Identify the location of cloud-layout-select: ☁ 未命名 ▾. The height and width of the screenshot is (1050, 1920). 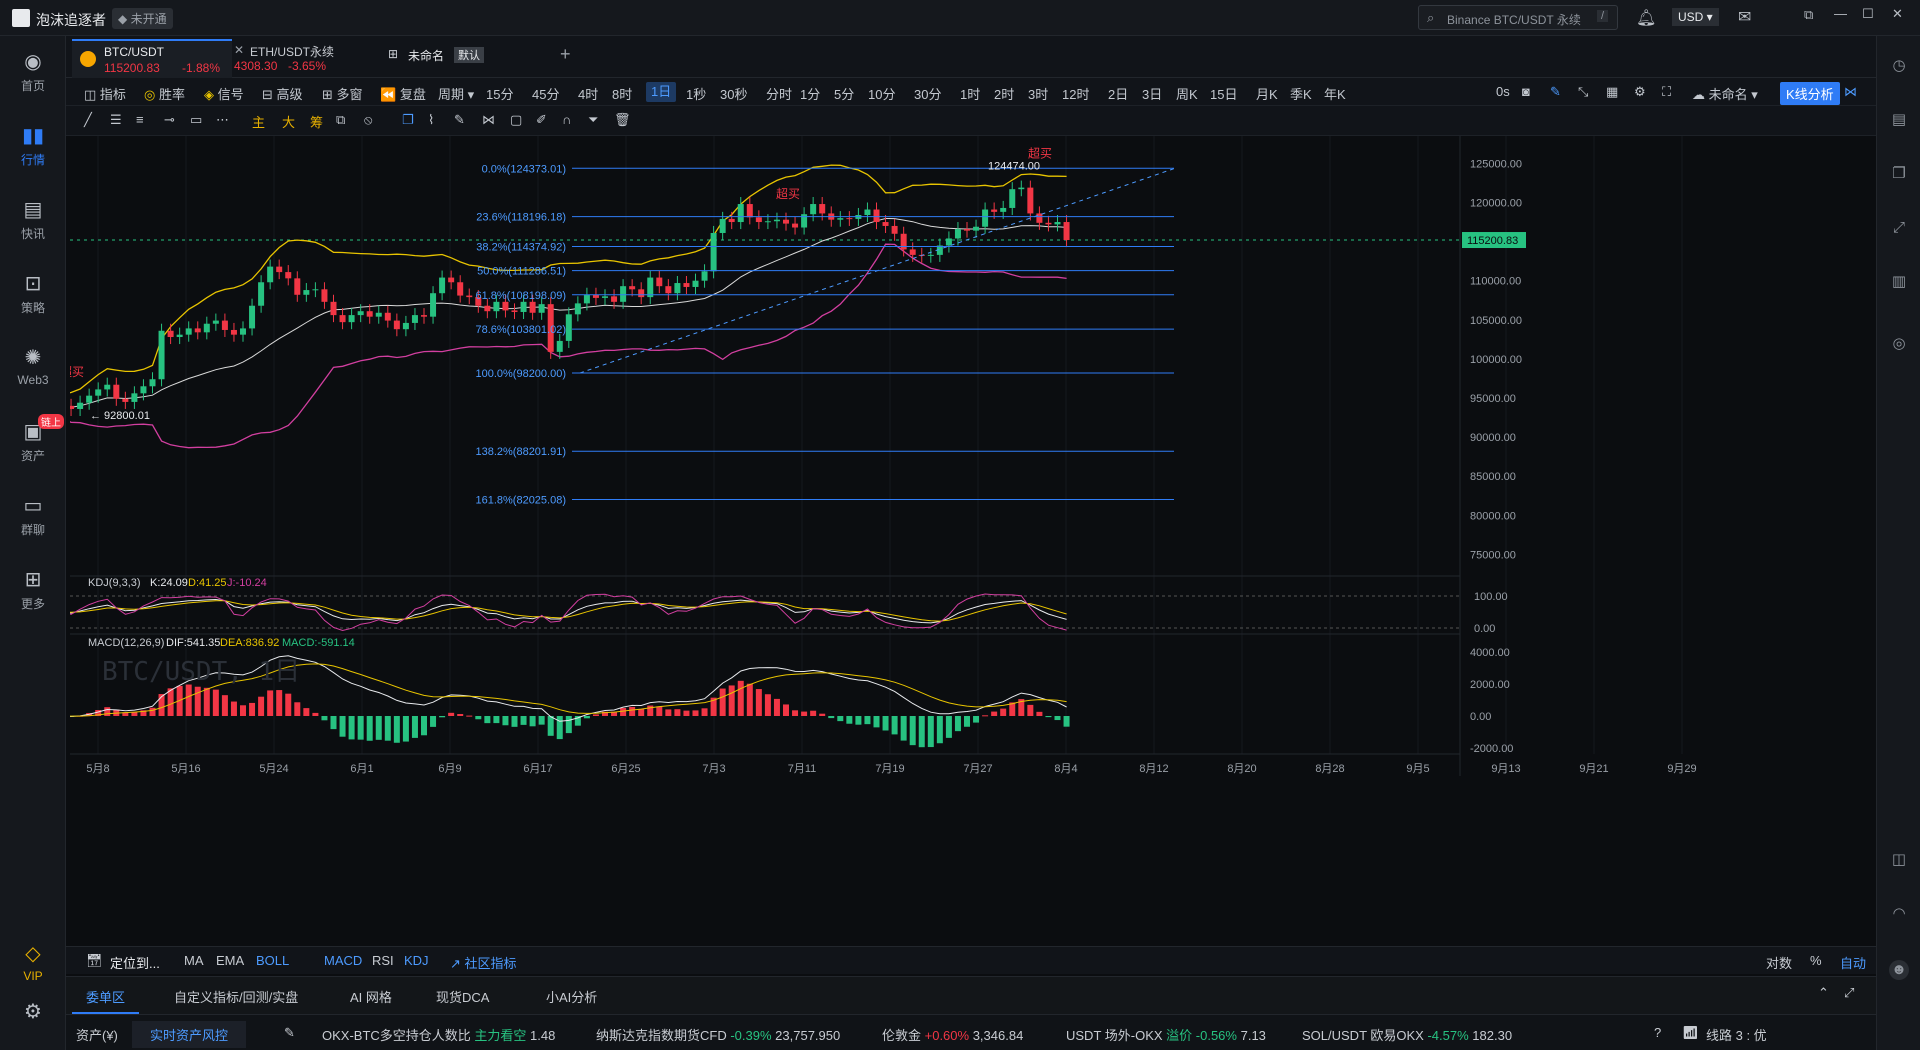
(1725, 93).